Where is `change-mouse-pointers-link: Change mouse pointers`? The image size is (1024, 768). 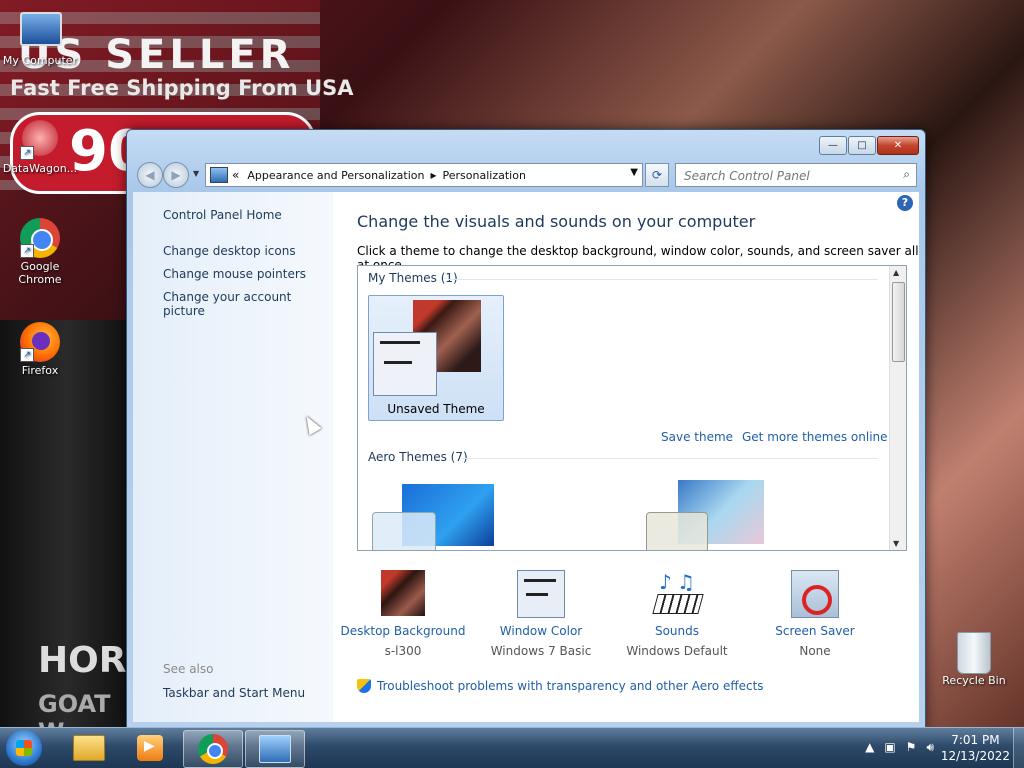 change-mouse-pointers-link: Change mouse pointers is located at coordinates (234, 274).